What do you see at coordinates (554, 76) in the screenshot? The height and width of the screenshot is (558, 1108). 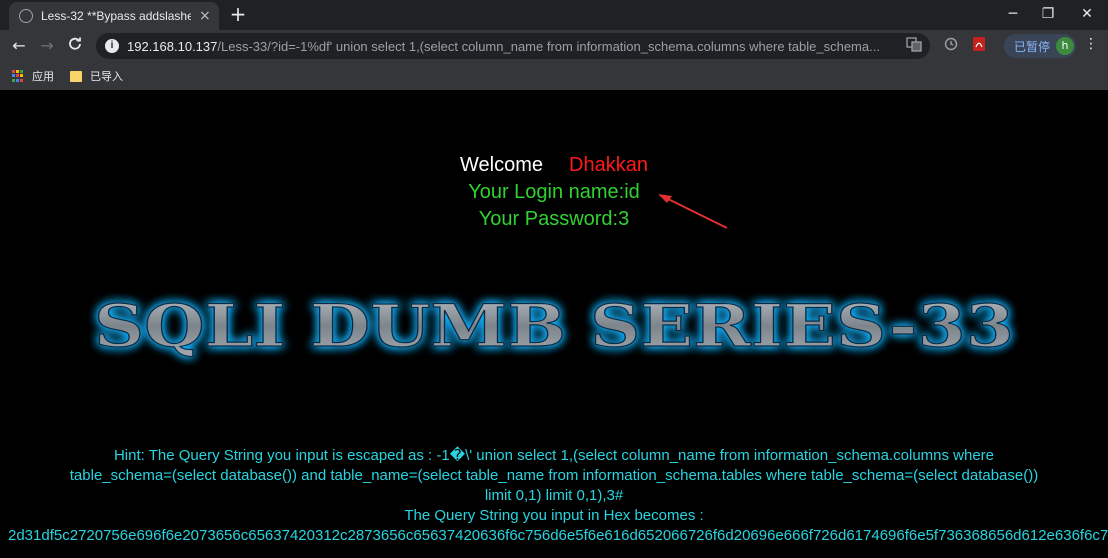 I see `bookmarks-bar: 应用 已导入` at bounding box center [554, 76].